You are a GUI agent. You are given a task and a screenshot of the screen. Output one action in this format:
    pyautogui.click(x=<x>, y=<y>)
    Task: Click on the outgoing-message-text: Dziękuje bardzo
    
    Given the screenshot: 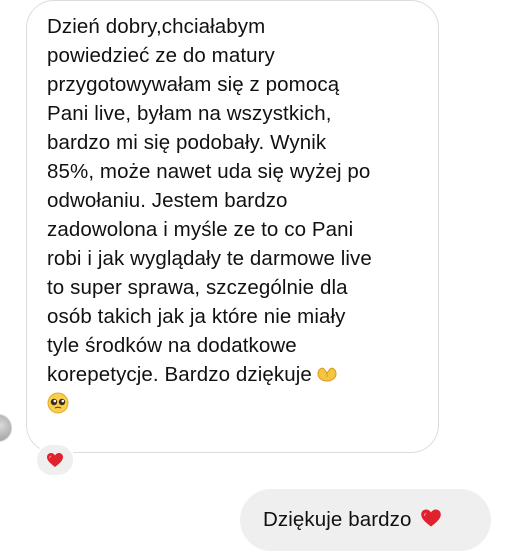 What is the action you would take?
    pyautogui.click(x=337, y=519)
    